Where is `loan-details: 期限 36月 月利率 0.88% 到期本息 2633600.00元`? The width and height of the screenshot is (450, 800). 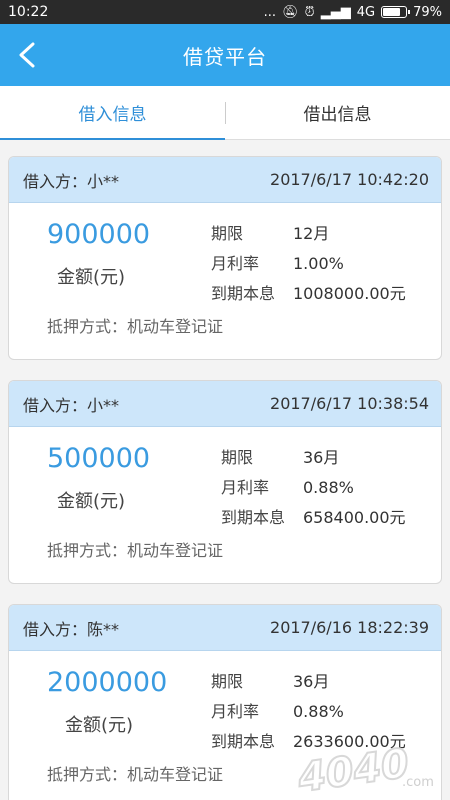
loan-details: 期限 36月 月利率 0.88% 到期本息 2633600.00元 is located at coordinates (308, 712).